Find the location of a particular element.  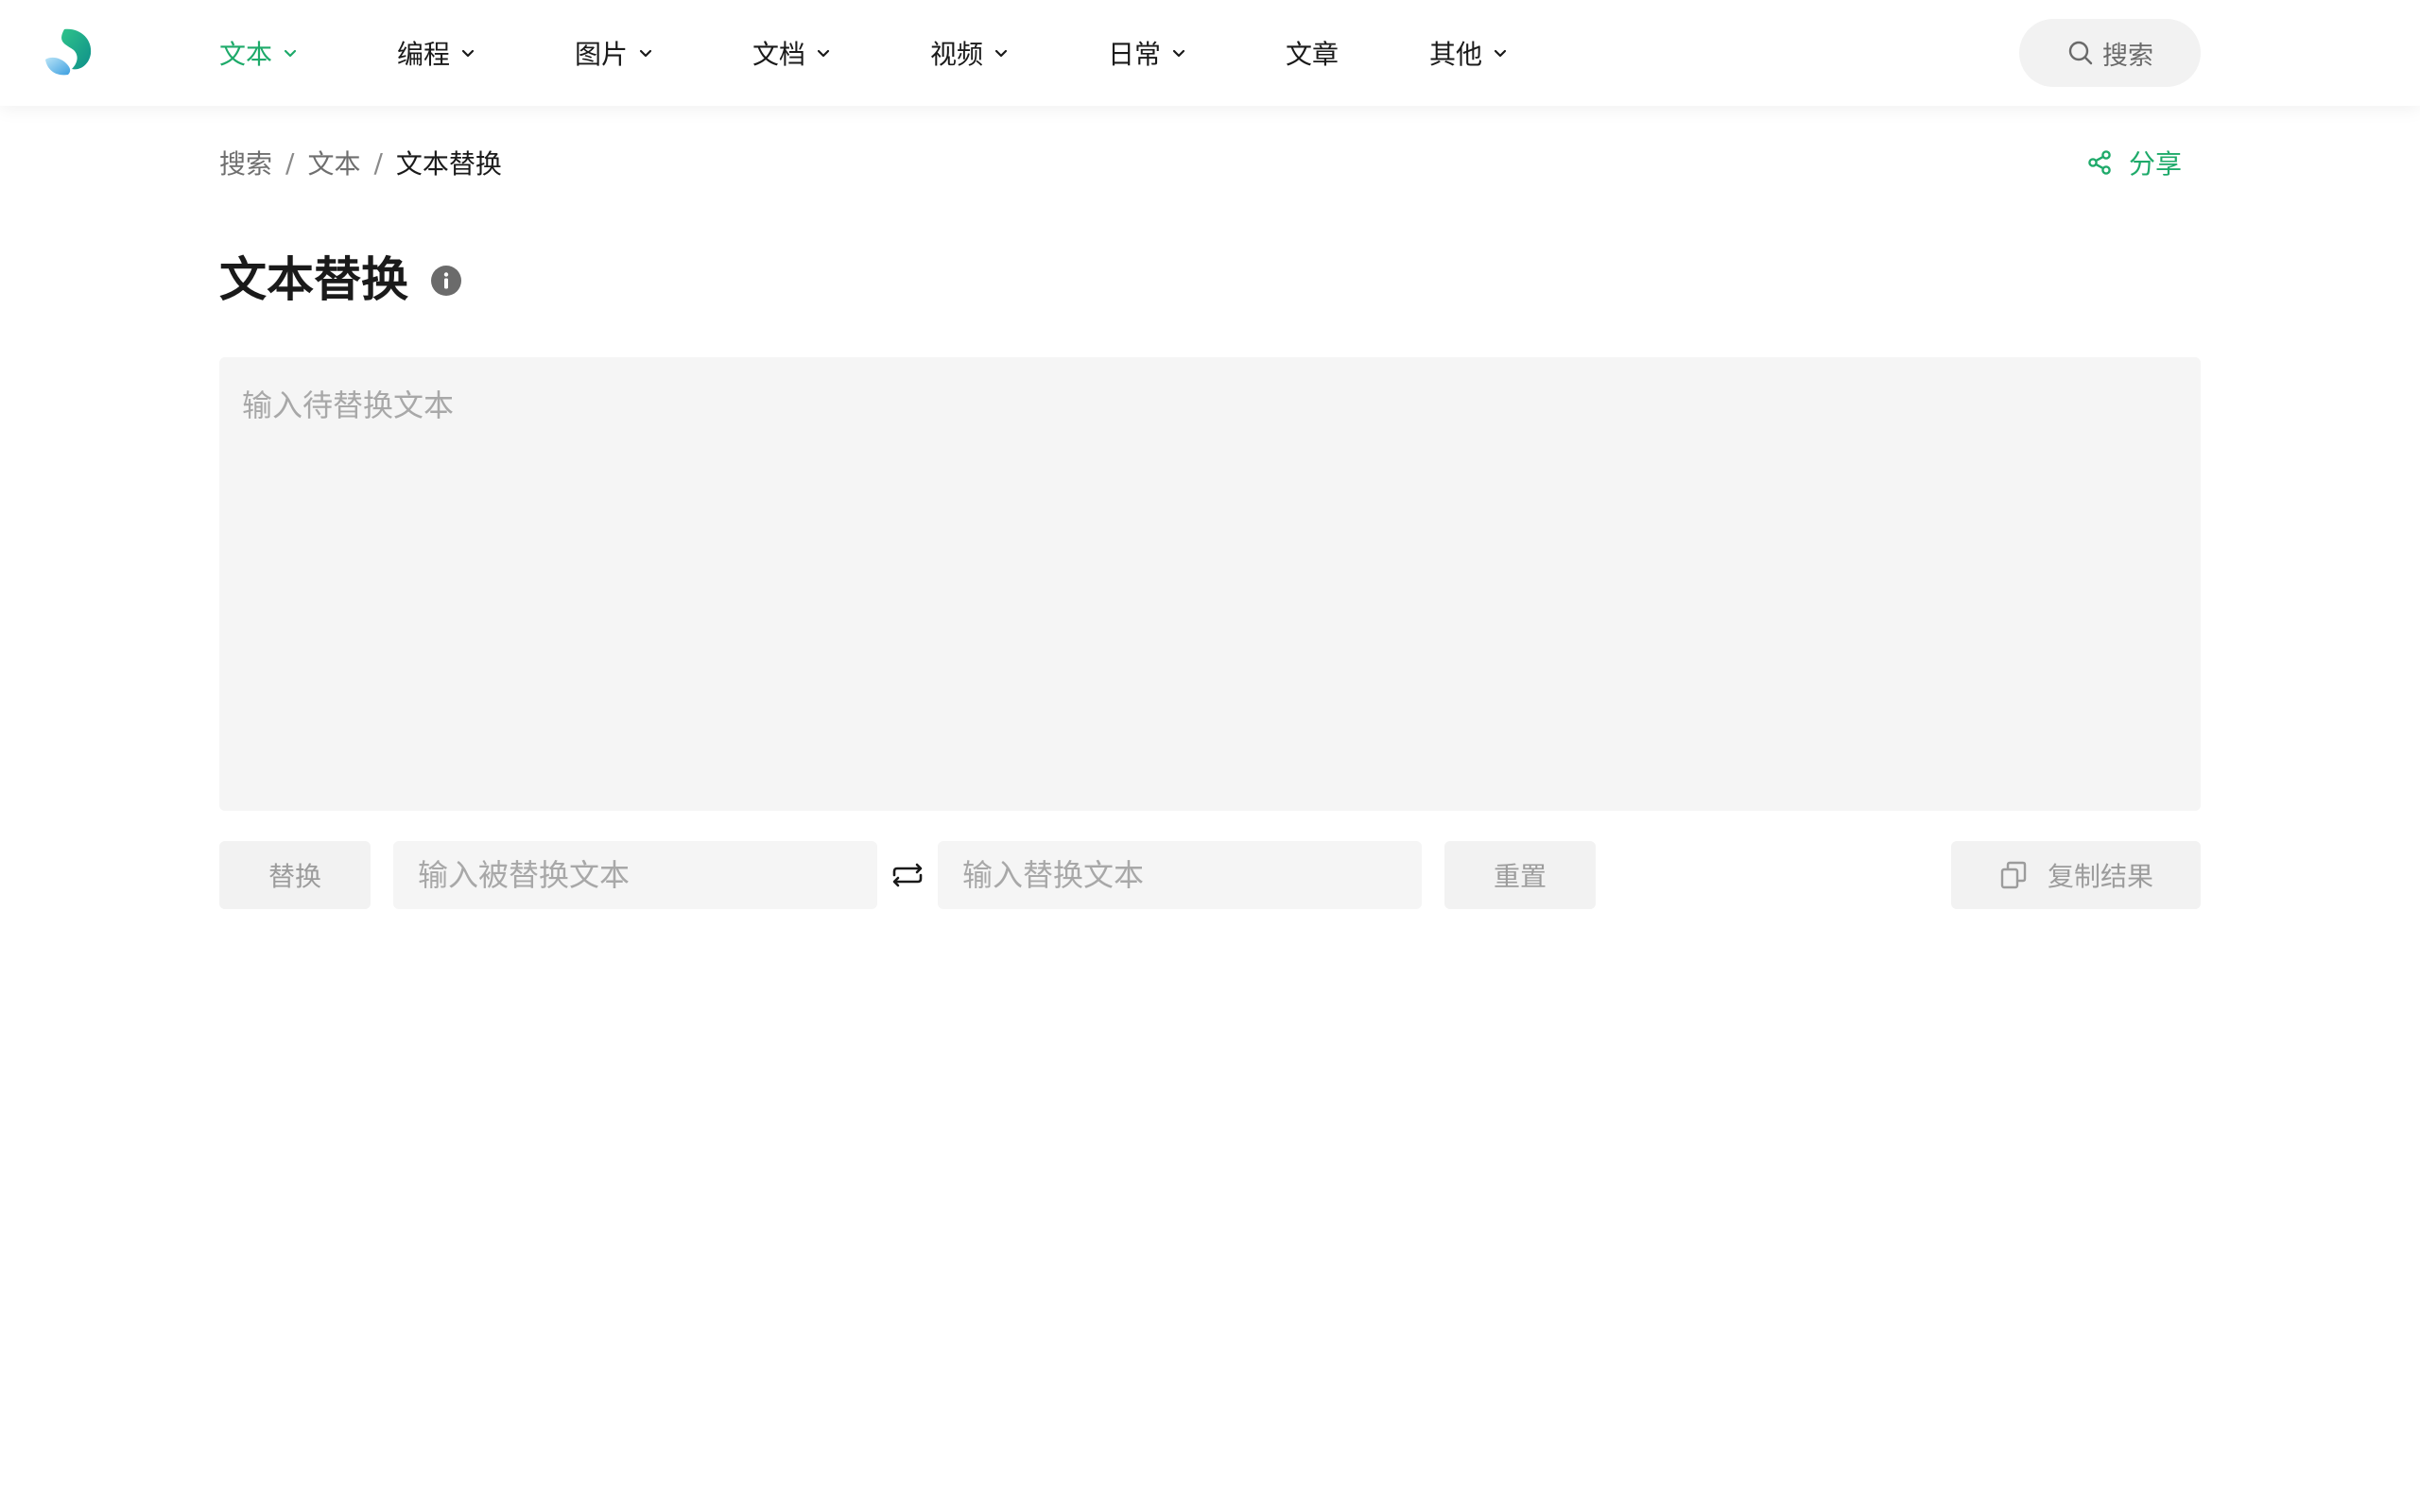

nav-item-articles: 文章 is located at coordinates (1312, 53).